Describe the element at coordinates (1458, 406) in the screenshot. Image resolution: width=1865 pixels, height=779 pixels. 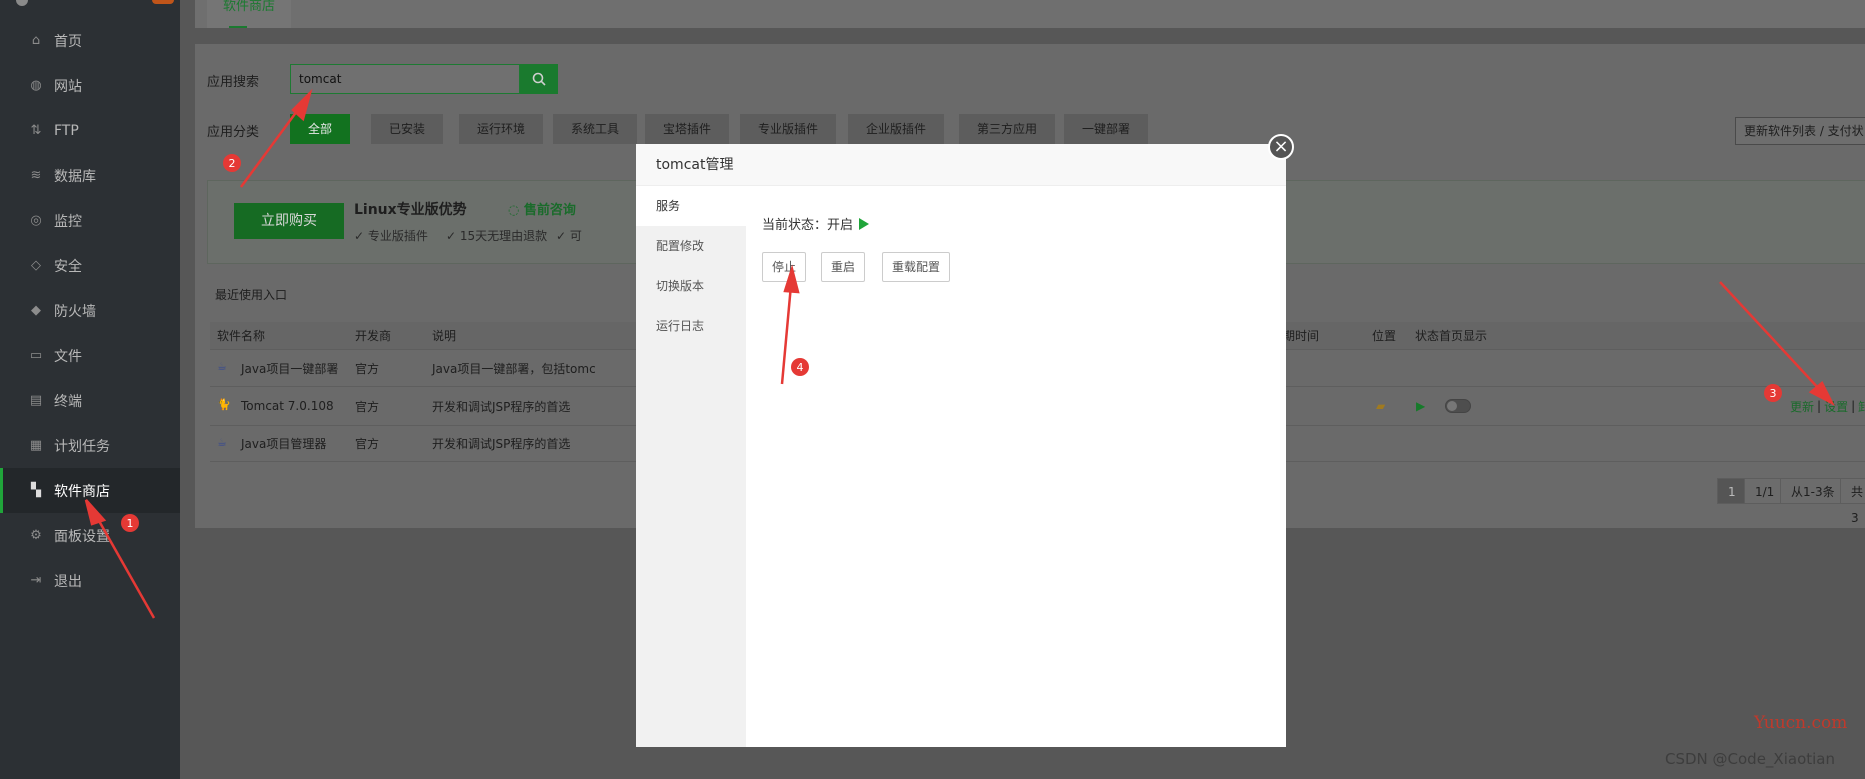
I see `home-display-toggle` at that location.